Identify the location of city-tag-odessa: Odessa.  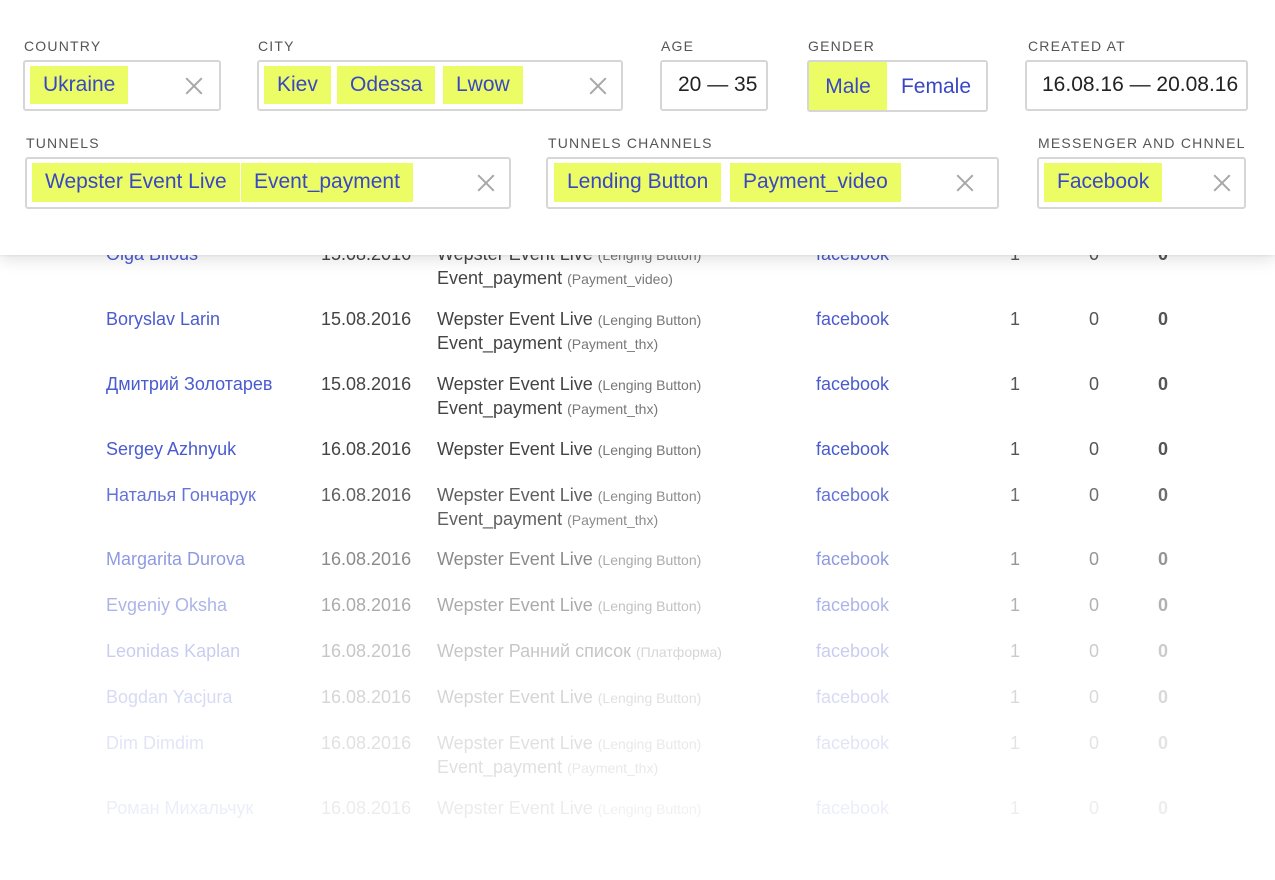
(386, 85).